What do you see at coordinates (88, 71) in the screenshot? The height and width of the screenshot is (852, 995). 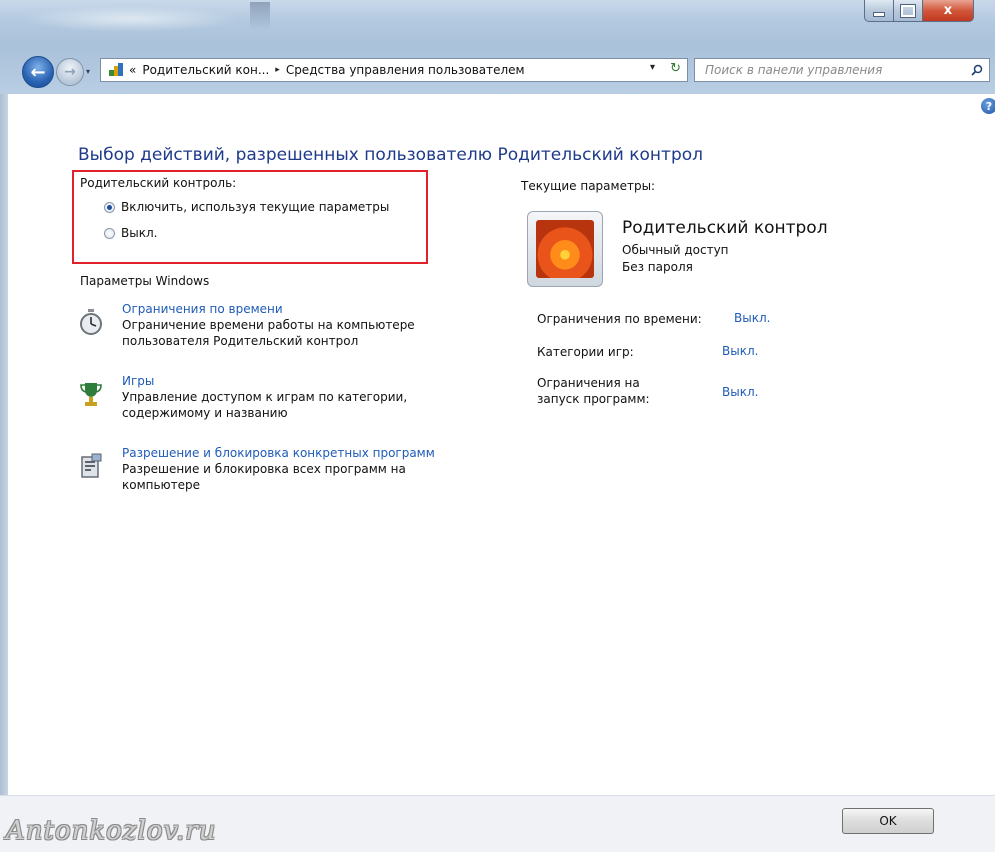 I see `recent-pages-dropdown: ▾` at bounding box center [88, 71].